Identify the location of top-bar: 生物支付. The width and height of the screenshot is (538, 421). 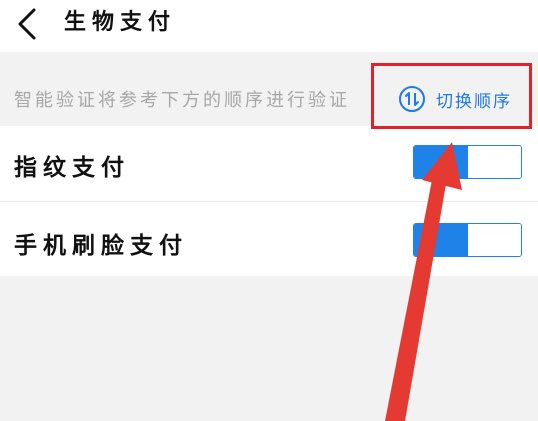
(269, 26).